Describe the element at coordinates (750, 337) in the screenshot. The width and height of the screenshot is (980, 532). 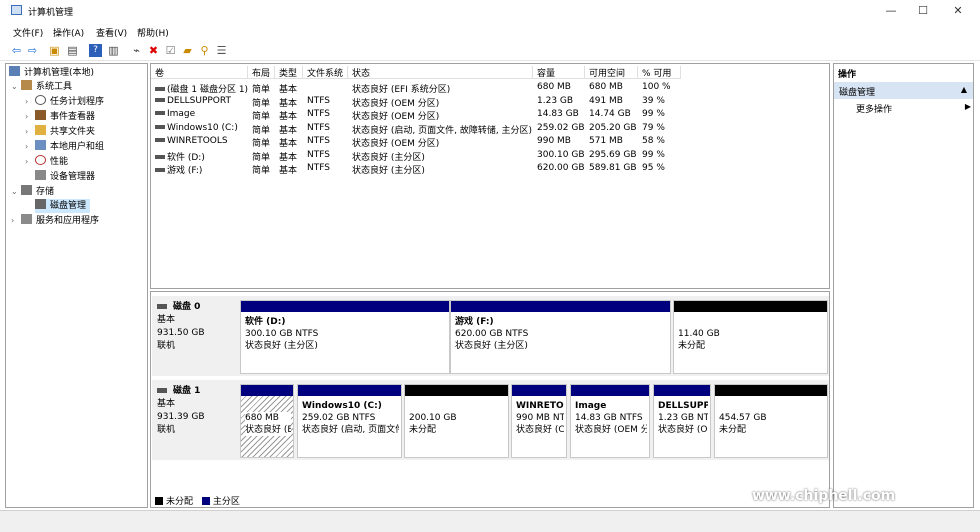
I see `unallocated-space: 11.40 GB 未分配` at that location.